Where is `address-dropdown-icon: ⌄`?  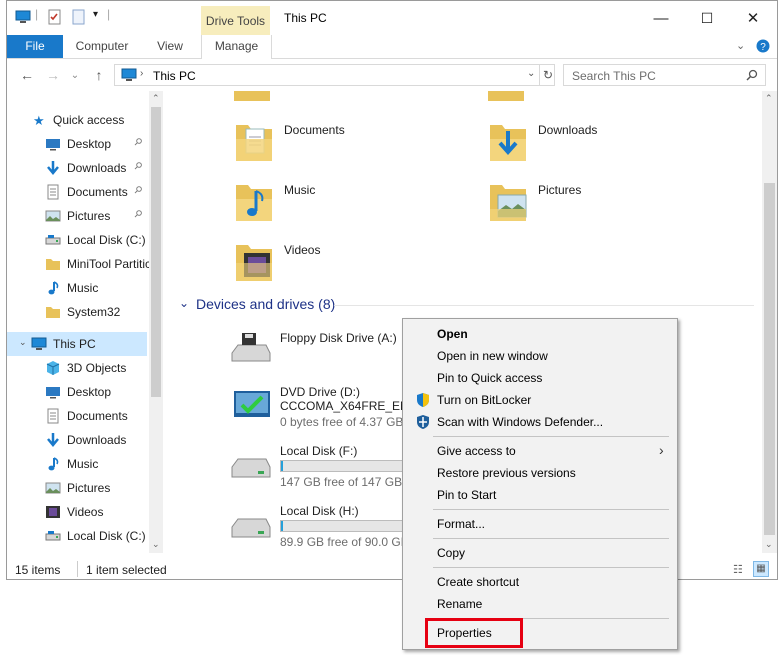 address-dropdown-icon: ⌄ is located at coordinates (531, 73).